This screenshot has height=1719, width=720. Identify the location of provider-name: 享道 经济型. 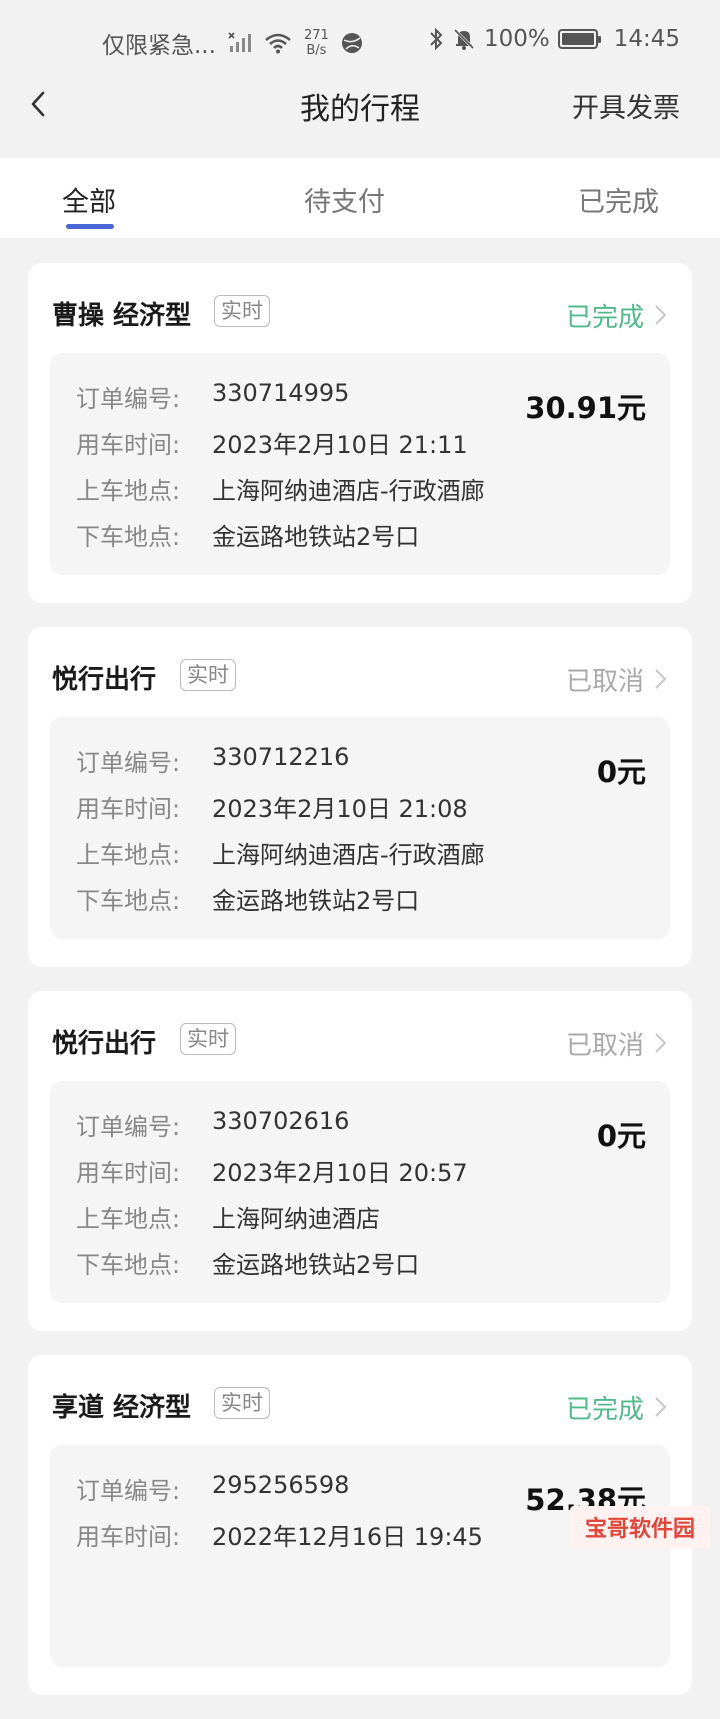
(121, 1405).